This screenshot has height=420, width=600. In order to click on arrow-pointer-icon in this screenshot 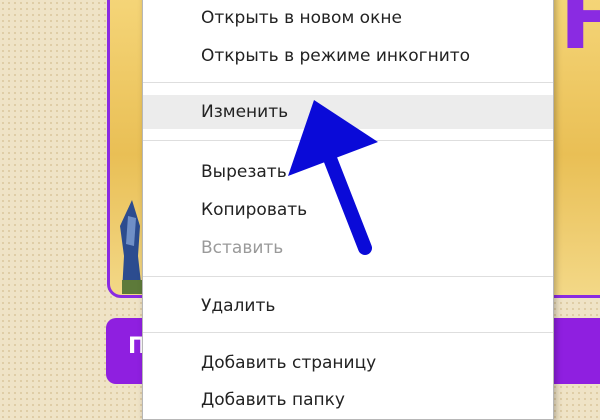, I will do `click(333, 177)`.